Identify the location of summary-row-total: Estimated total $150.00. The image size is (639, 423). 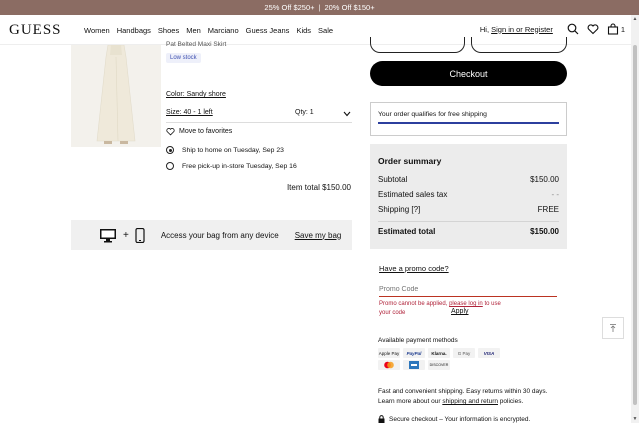
(468, 228).